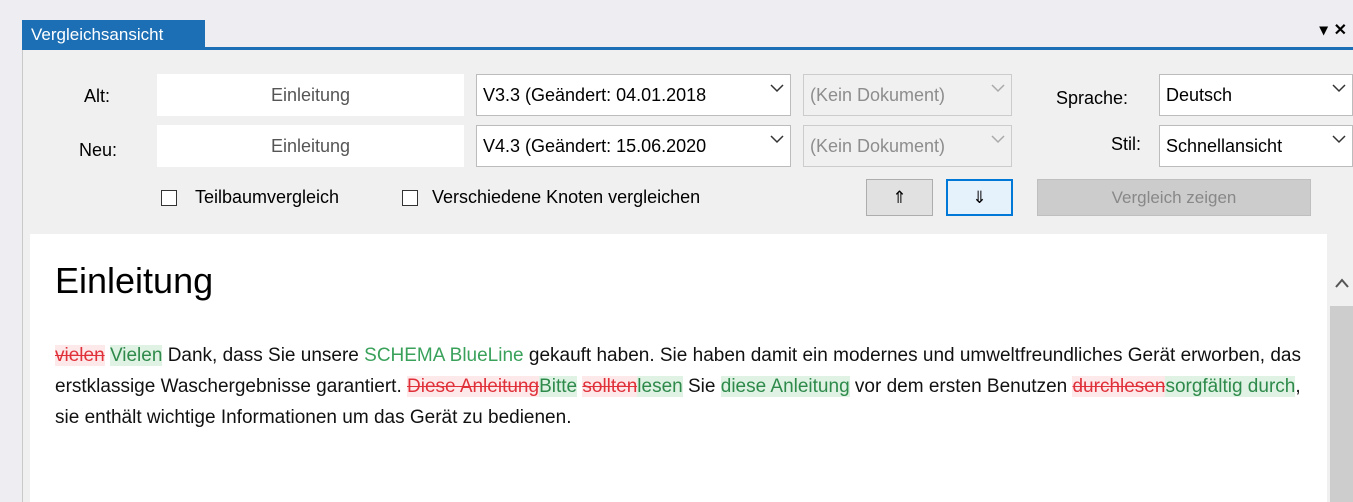 The width and height of the screenshot is (1353, 502). What do you see at coordinates (310, 95) in the screenshot?
I see `old-node-field: Einleitung` at bounding box center [310, 95].